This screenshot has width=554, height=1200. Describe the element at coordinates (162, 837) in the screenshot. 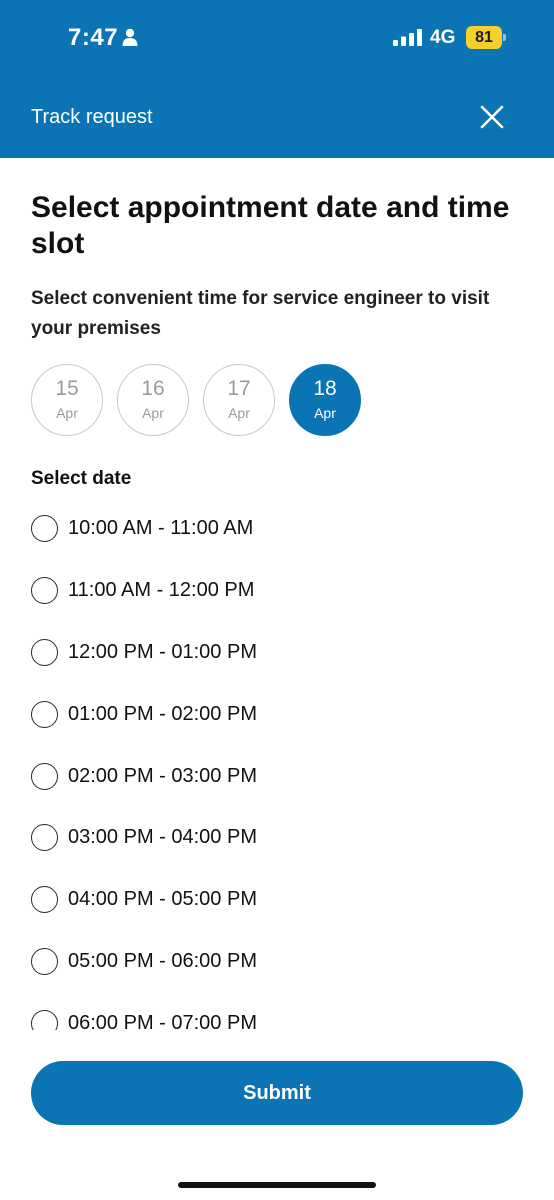

I see `time-slot-label: 03:00 PM - 04:00 PM` at that location.